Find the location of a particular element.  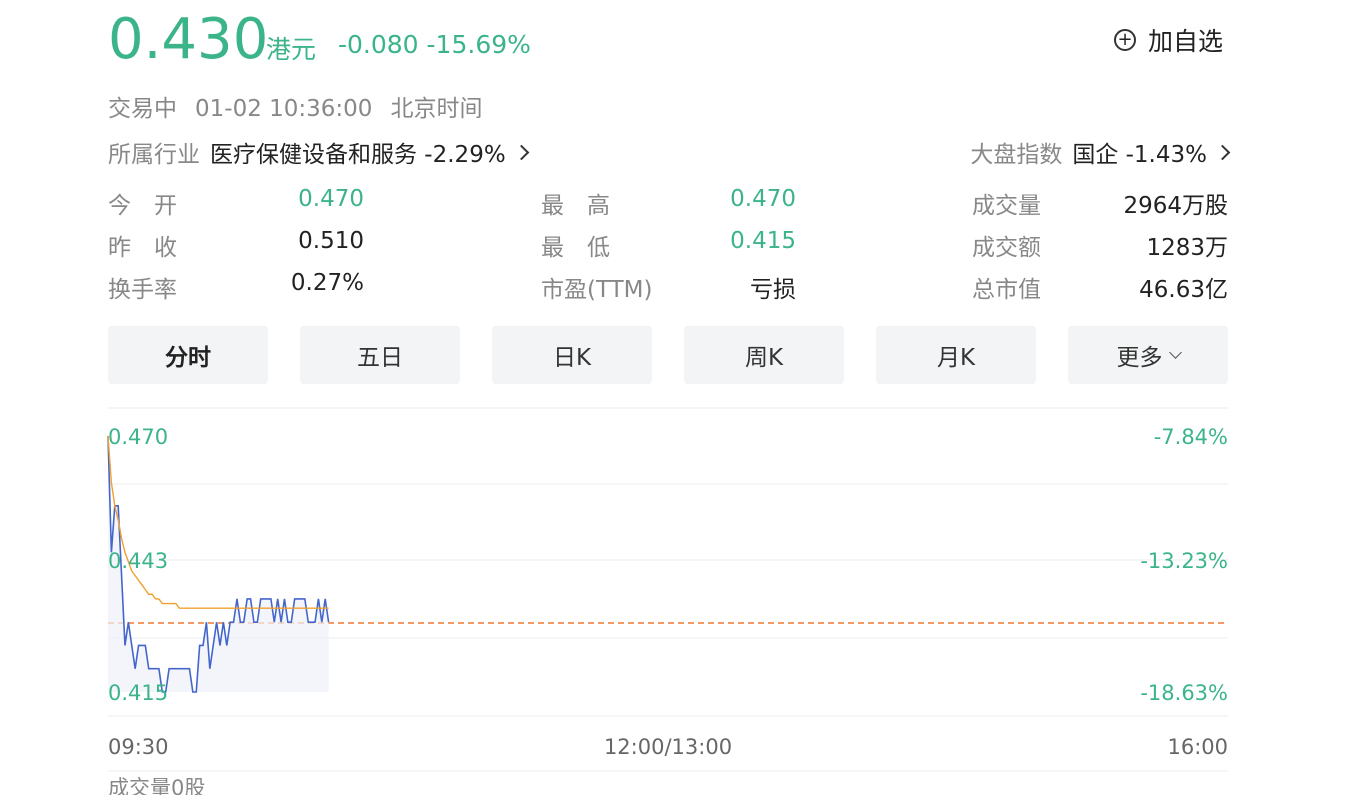

y-tick-label-right: -18.63% is located at coordinates (1184, 693).